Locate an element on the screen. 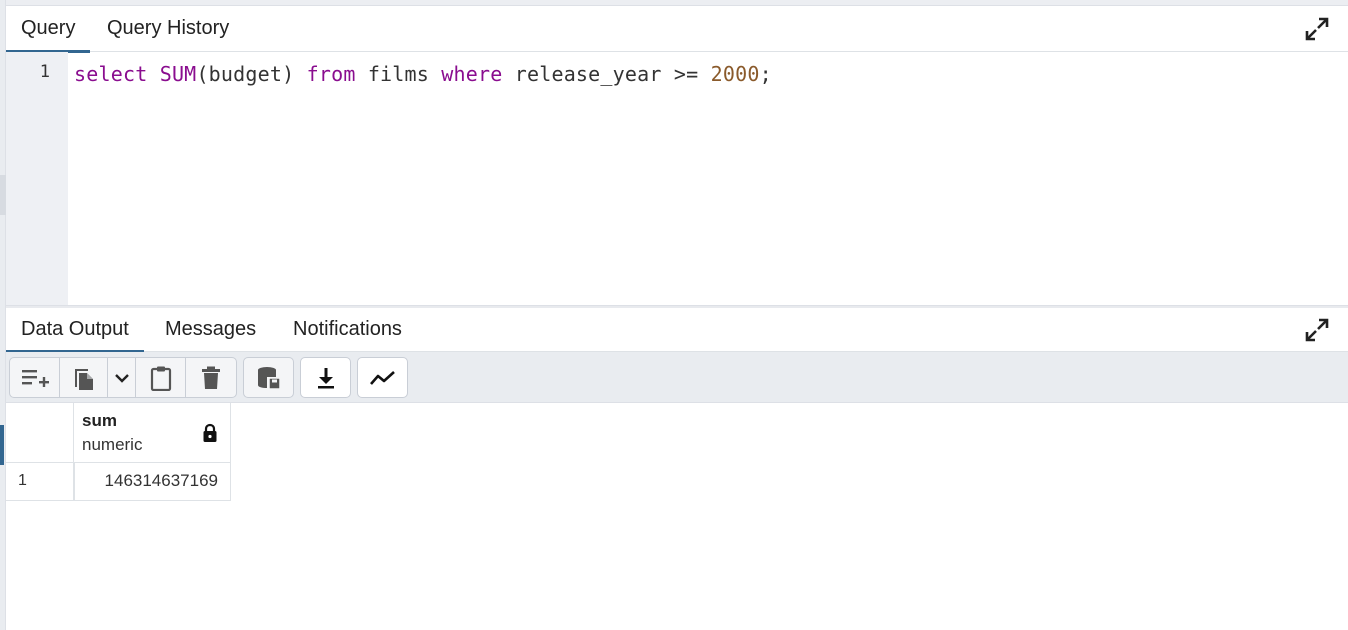 The height and width of the screenshot is (630, 1348). paste-button is located at coordinates (161, 377).